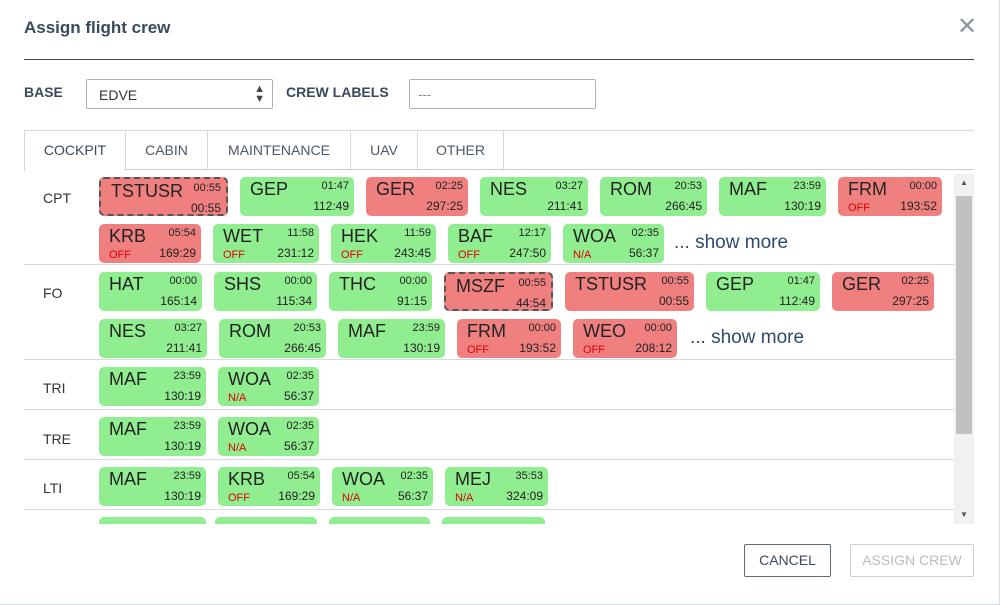  Describe the element at coordinates (964, 183) in the screenshot. I see `scroll-up-icon: ▲` at that location.